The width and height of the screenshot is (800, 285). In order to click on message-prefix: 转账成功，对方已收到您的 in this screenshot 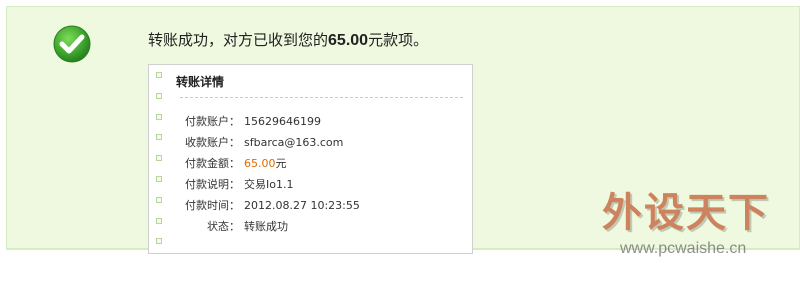, I will do `click(238, 40)`.